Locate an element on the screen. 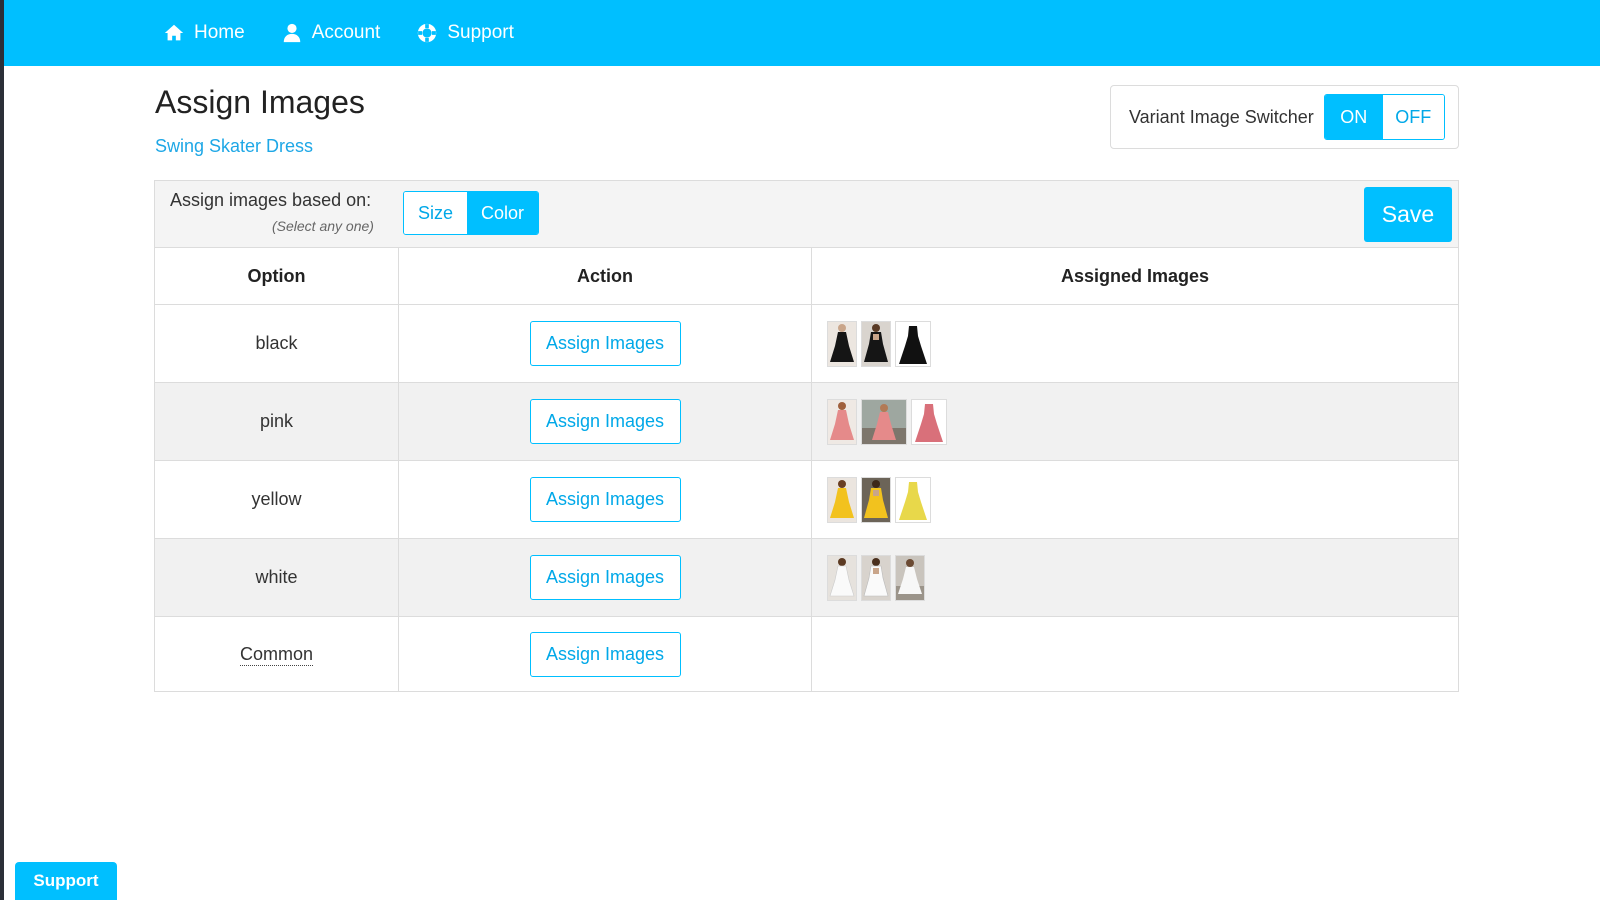 This screenshot has height=900, width=1600. switcher-on-button: ON is located at coordinates (1353, 117).